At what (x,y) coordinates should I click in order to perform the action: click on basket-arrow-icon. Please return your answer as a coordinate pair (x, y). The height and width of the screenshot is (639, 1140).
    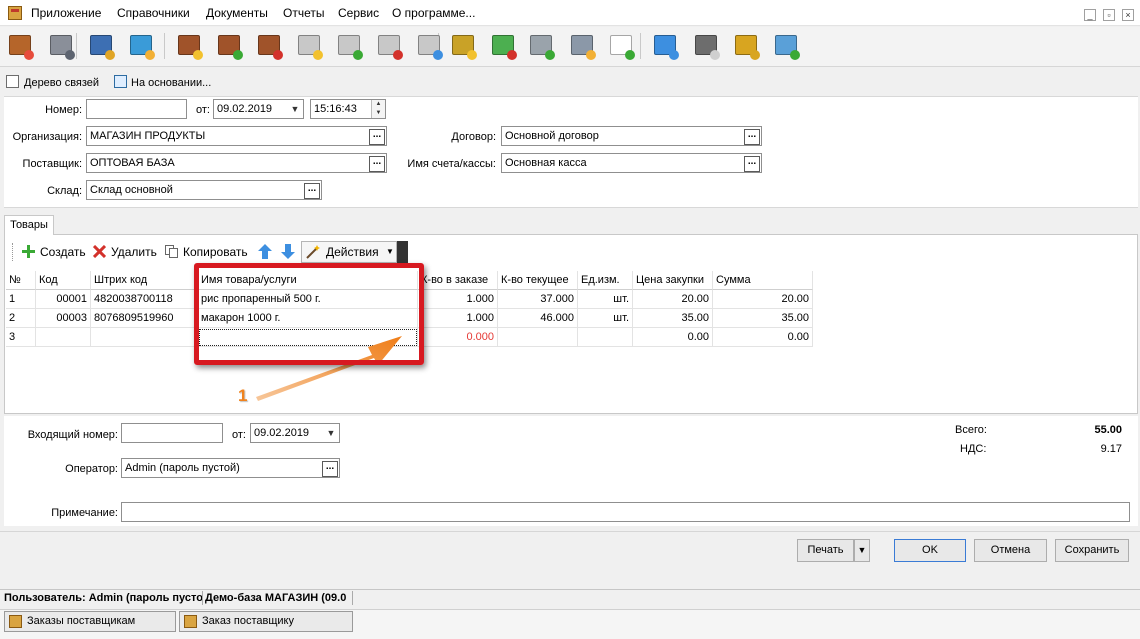
    Looking at the image, I should click on (429, 46).